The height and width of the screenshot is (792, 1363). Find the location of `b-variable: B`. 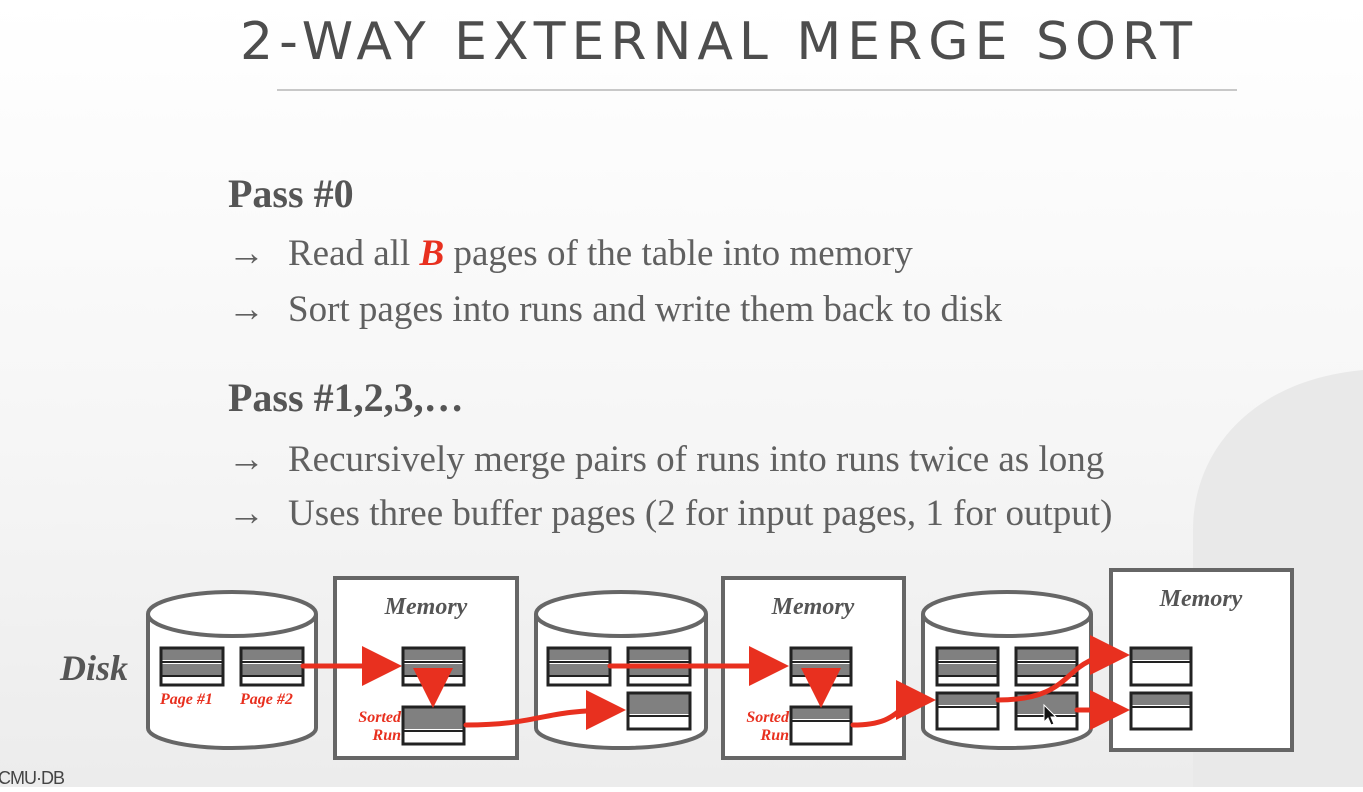

b-variable: B is located at coordinates (432, 253).